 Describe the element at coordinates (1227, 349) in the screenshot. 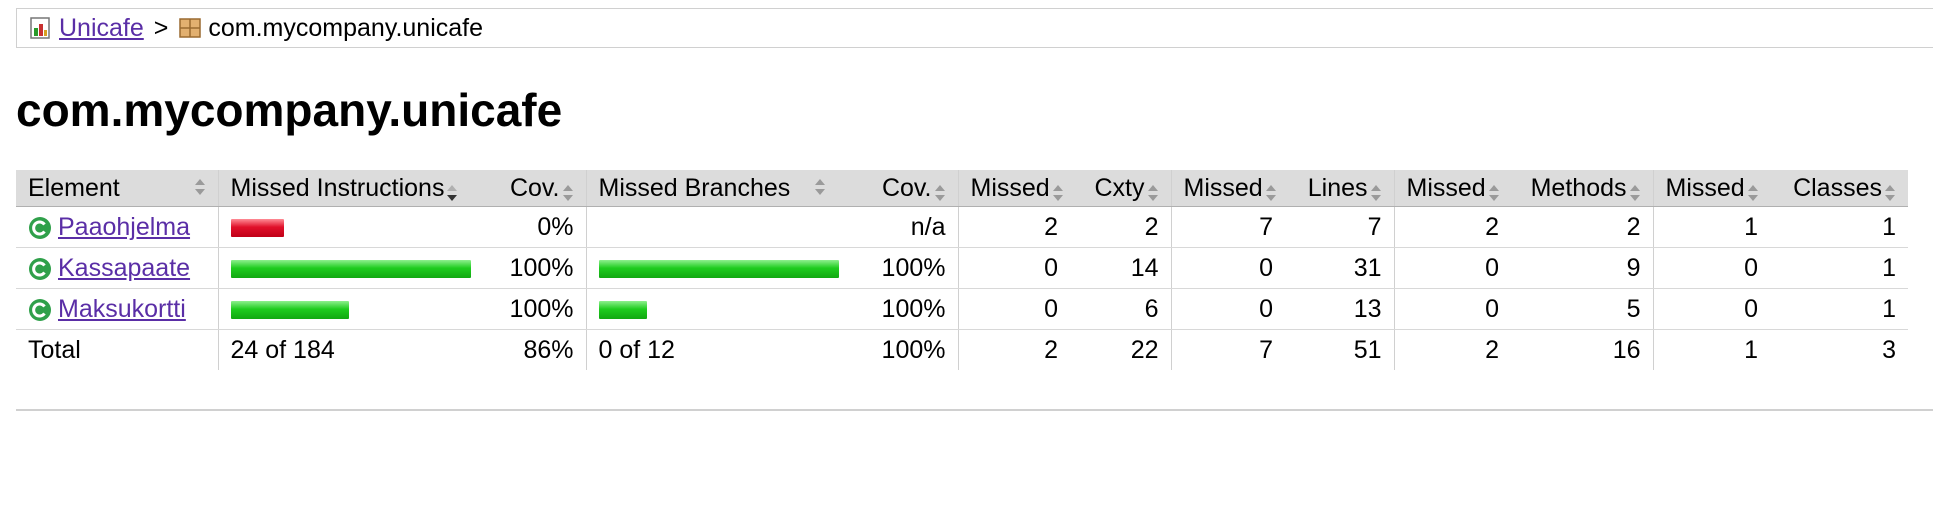

I see `total-missed-lines: 7` at that location.